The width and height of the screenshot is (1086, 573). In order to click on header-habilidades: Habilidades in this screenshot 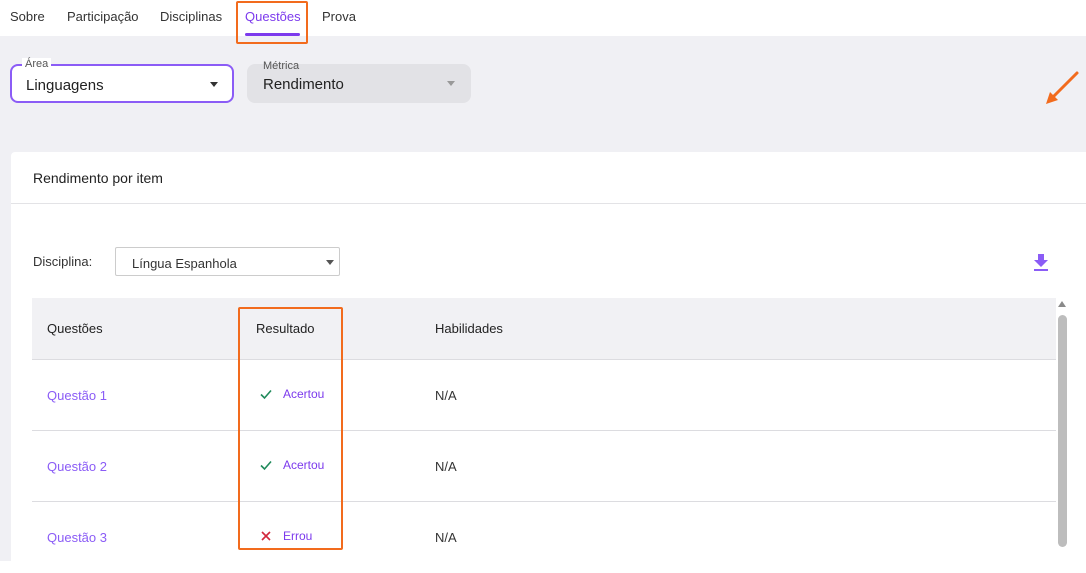, I will do `click(469, 328)`.